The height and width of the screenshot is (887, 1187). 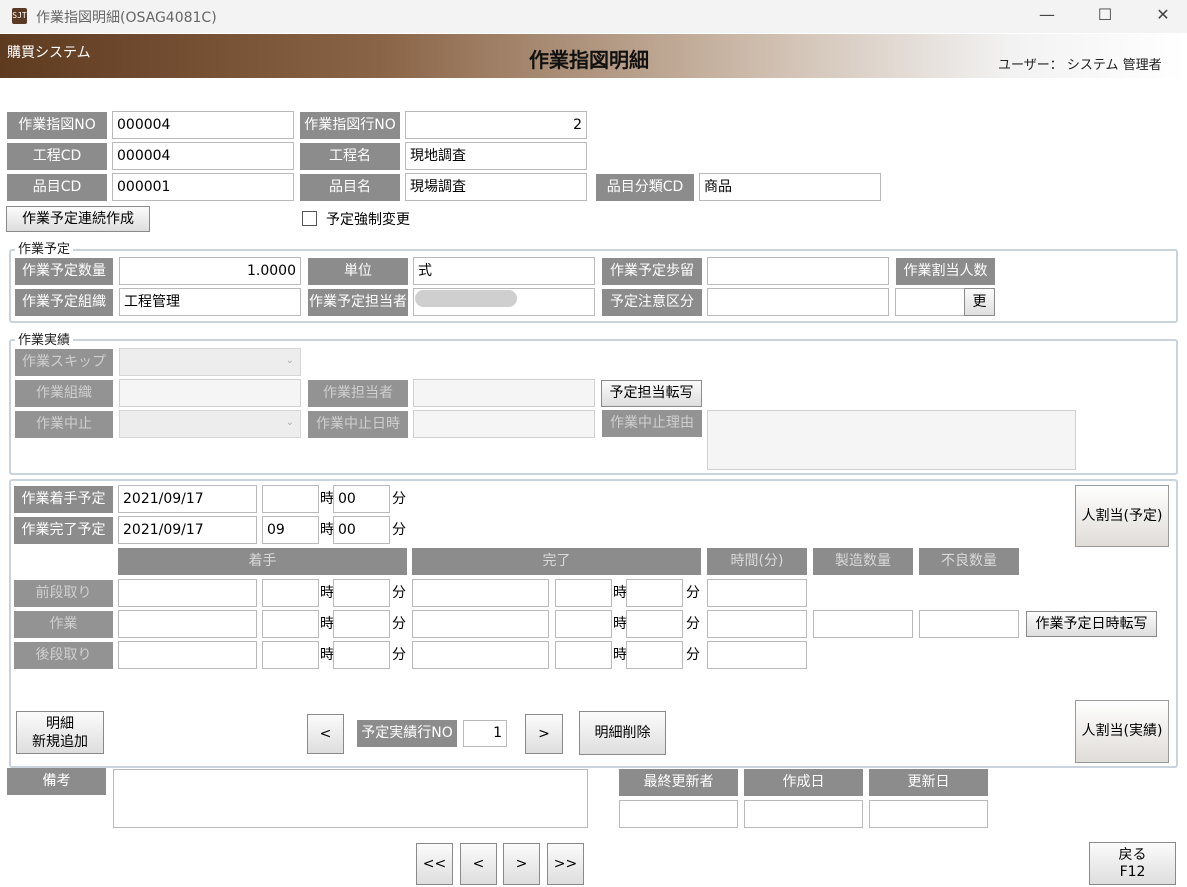 What do you see at coordinates (496, 156) in the screenshot?
I see `process-name-field: 現地調査` at bounding box center [496, 156].